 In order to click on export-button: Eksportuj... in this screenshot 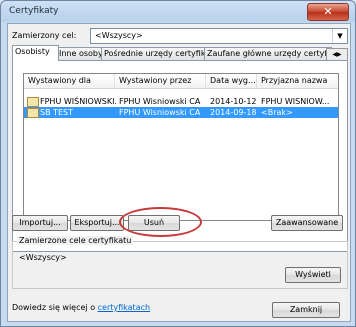, I will do `click(97, 223)`.